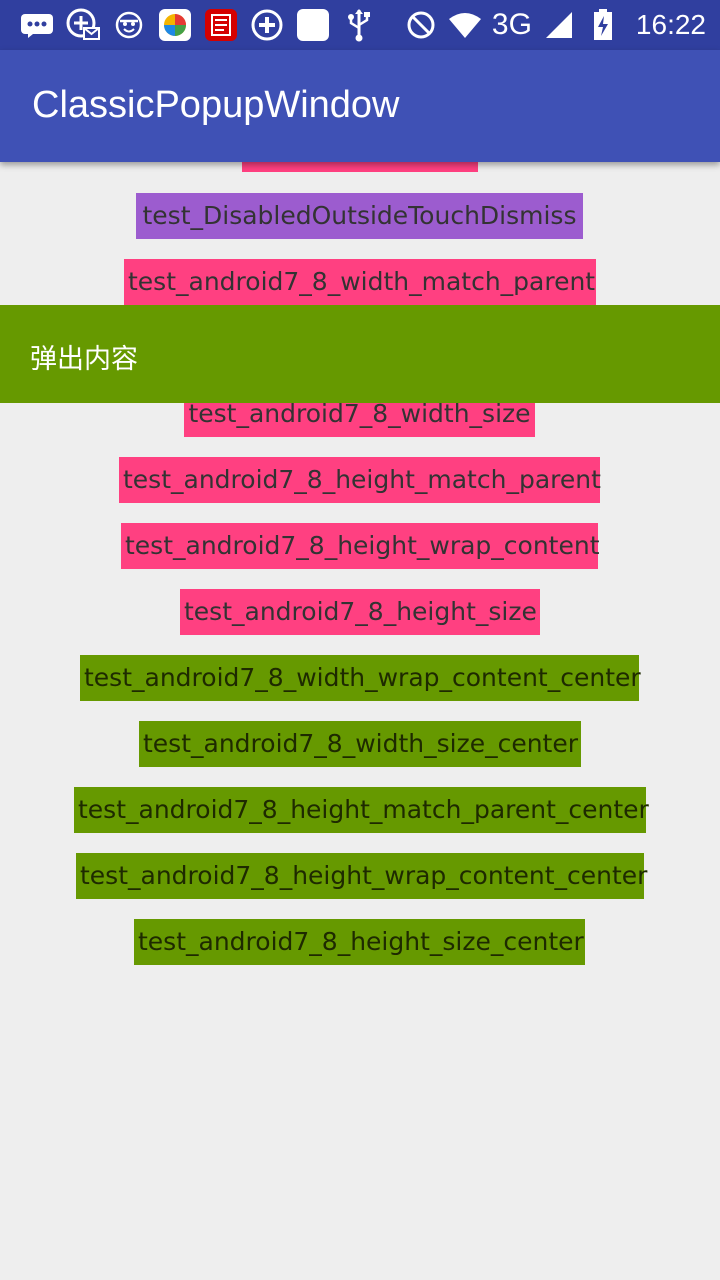  Describe the element at coordinates (360, 480) in the screenshot. I see `test-height-match-parent-button: test_android7_8_height_match_parent` at that location.